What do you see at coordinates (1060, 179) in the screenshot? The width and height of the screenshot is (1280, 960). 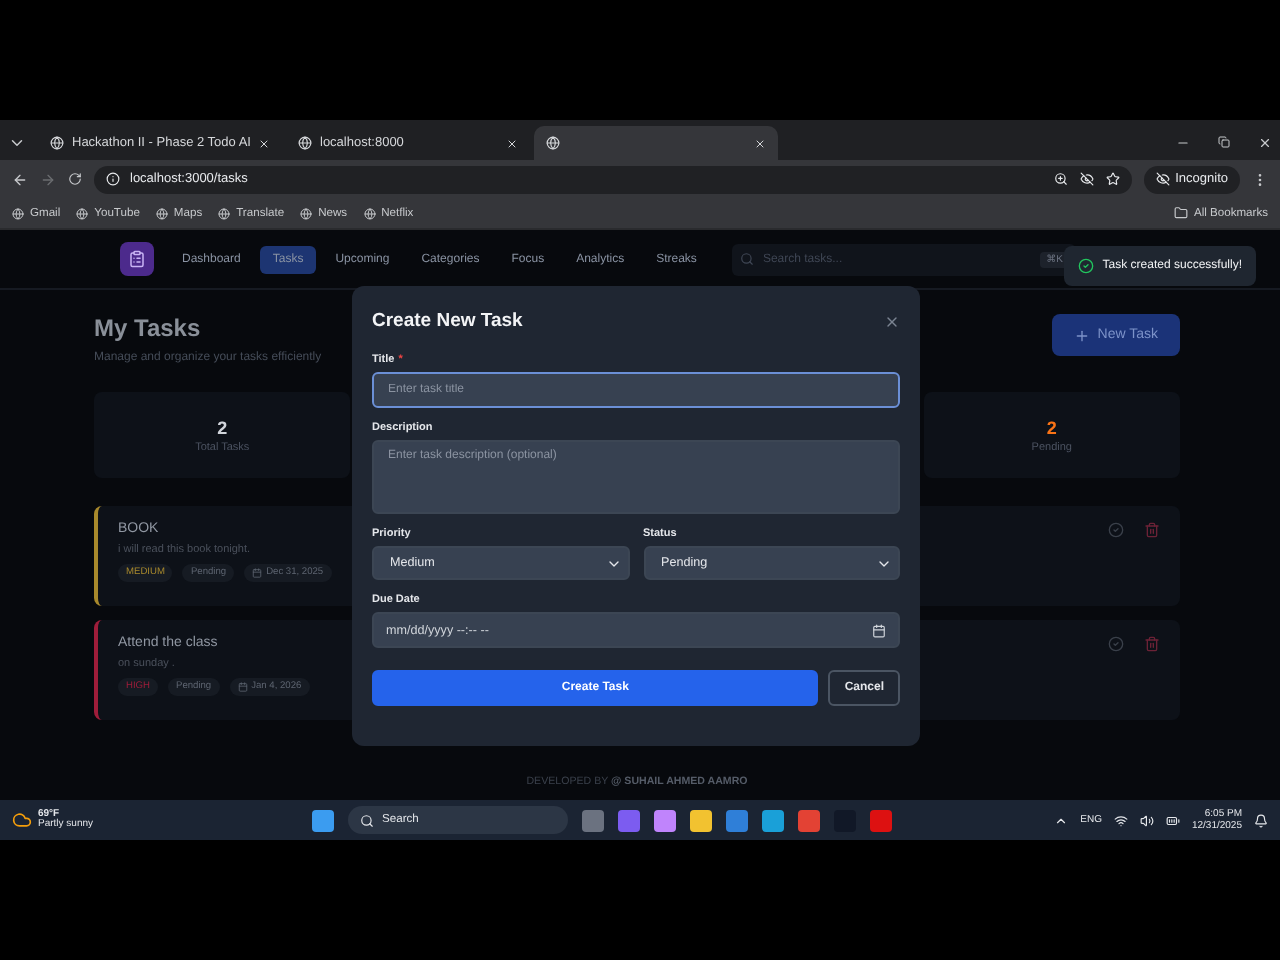 I see `zoom-icon` at bounding box center [1060, 179].